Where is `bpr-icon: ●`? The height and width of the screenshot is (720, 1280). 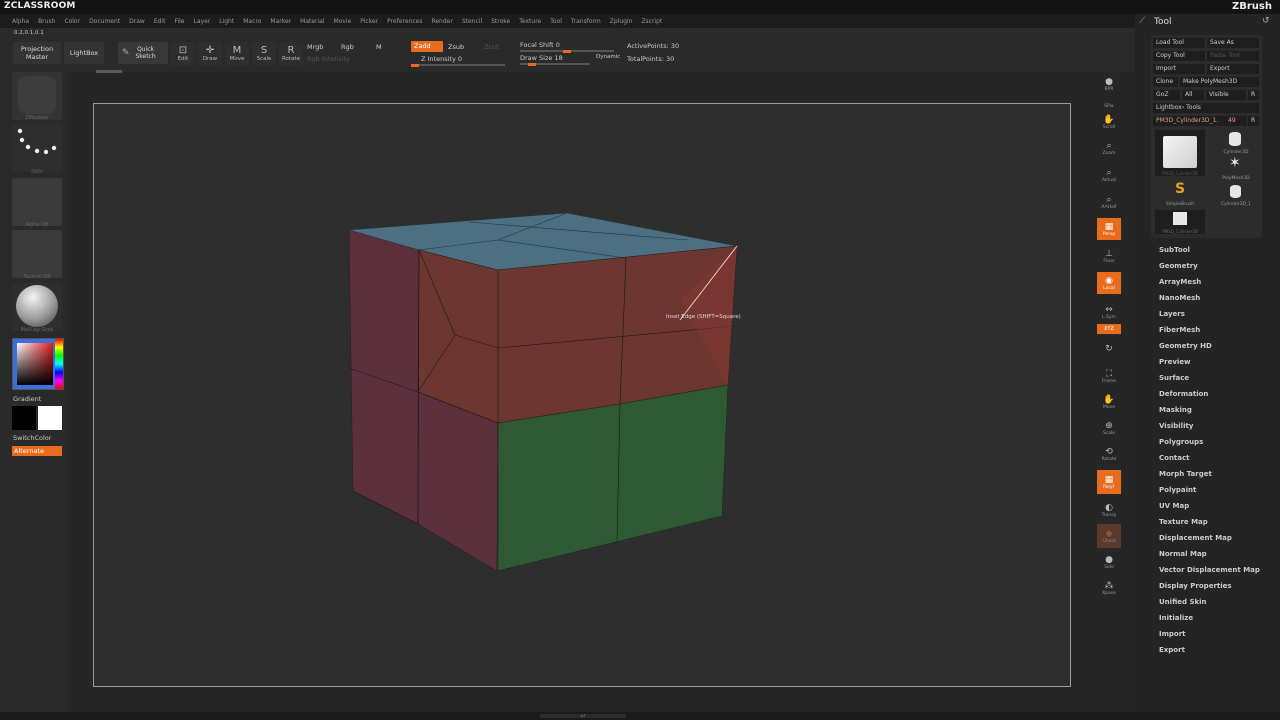 bpr-icon: ● is located at coordinates (1109, 81).